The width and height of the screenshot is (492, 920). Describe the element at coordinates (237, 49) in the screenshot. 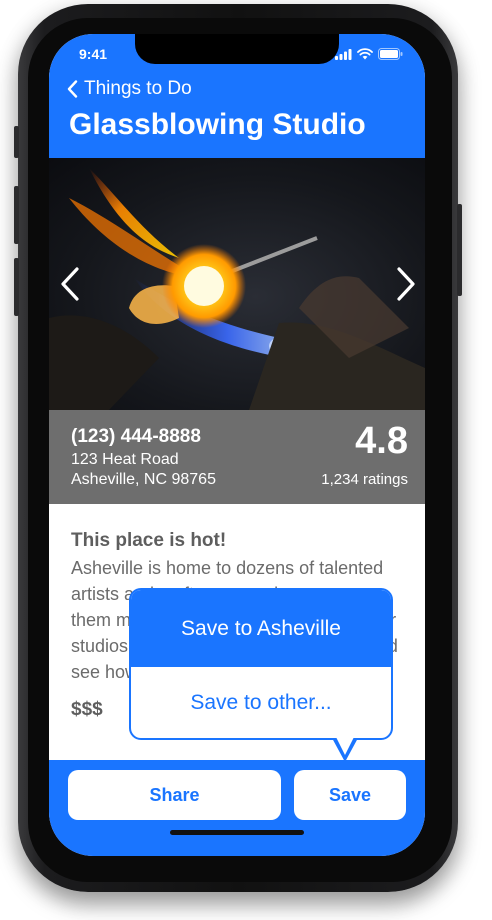

I see `notch` at that location.